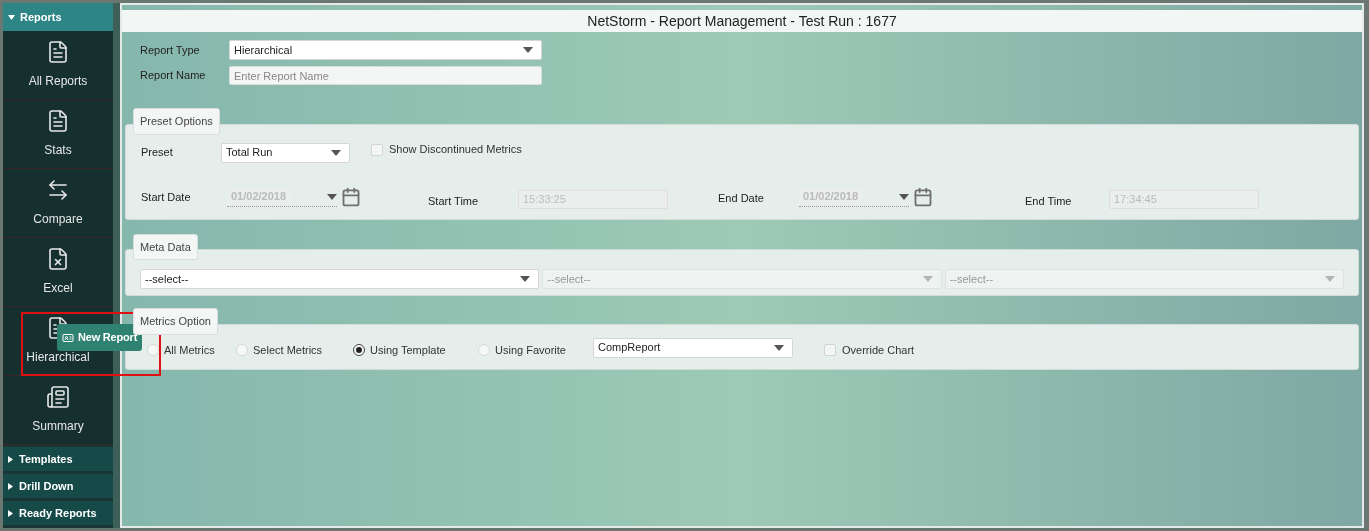 The height and width of the screenshot is (531, 1369). Describe the element at coordinates (359, 349) in the screenshot. I see `radio-button` at that location.